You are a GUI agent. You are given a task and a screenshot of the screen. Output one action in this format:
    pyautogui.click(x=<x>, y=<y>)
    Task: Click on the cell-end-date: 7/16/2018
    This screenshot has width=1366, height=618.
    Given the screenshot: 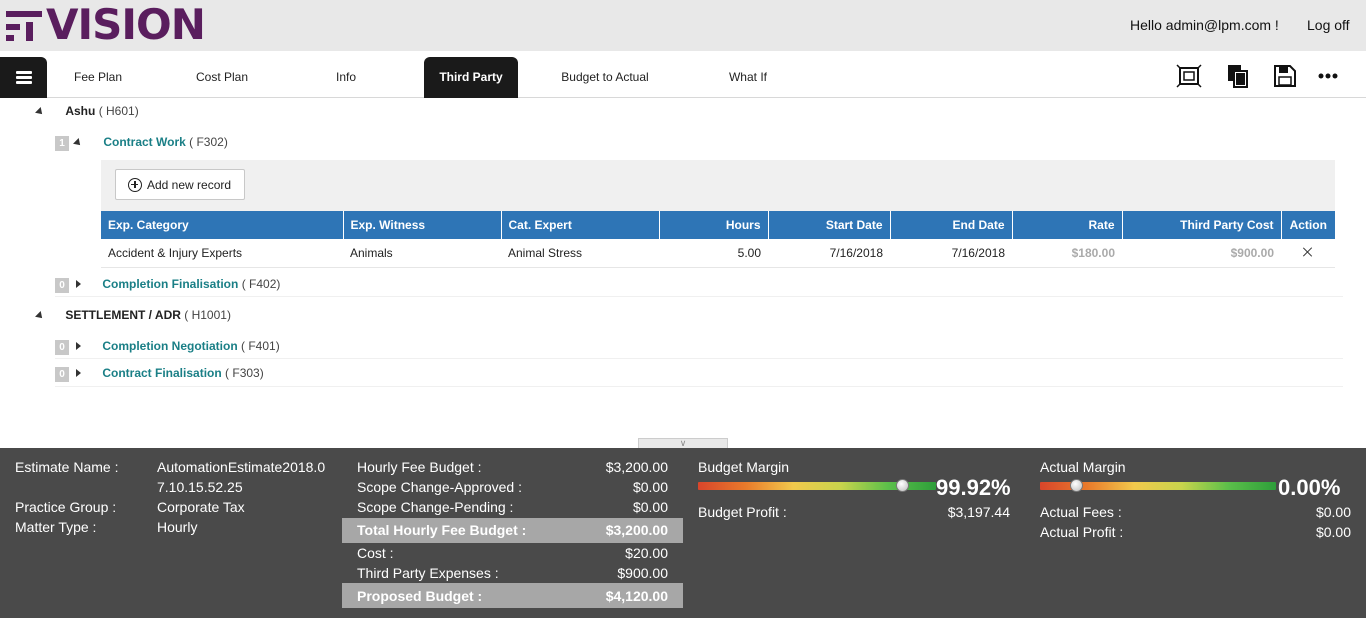 What is the action you would take?
    pyautogui.click(x=951, y=253)
    